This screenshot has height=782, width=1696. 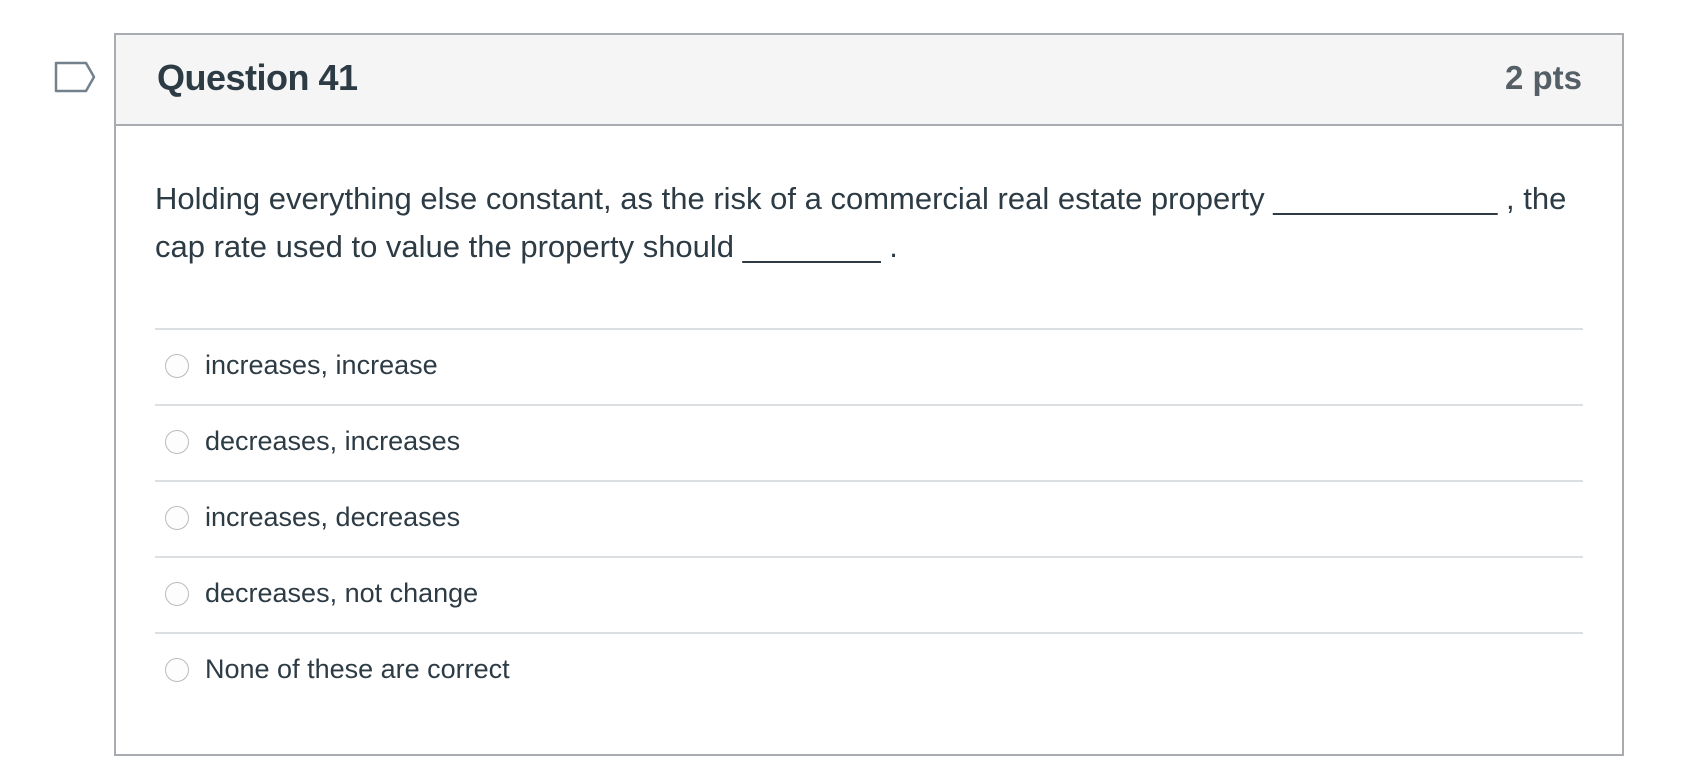 What do you see at coordinates (869, 442) in the screenshot?
I see `answer-option: decreases, increases` at bounding box center [869, 442].